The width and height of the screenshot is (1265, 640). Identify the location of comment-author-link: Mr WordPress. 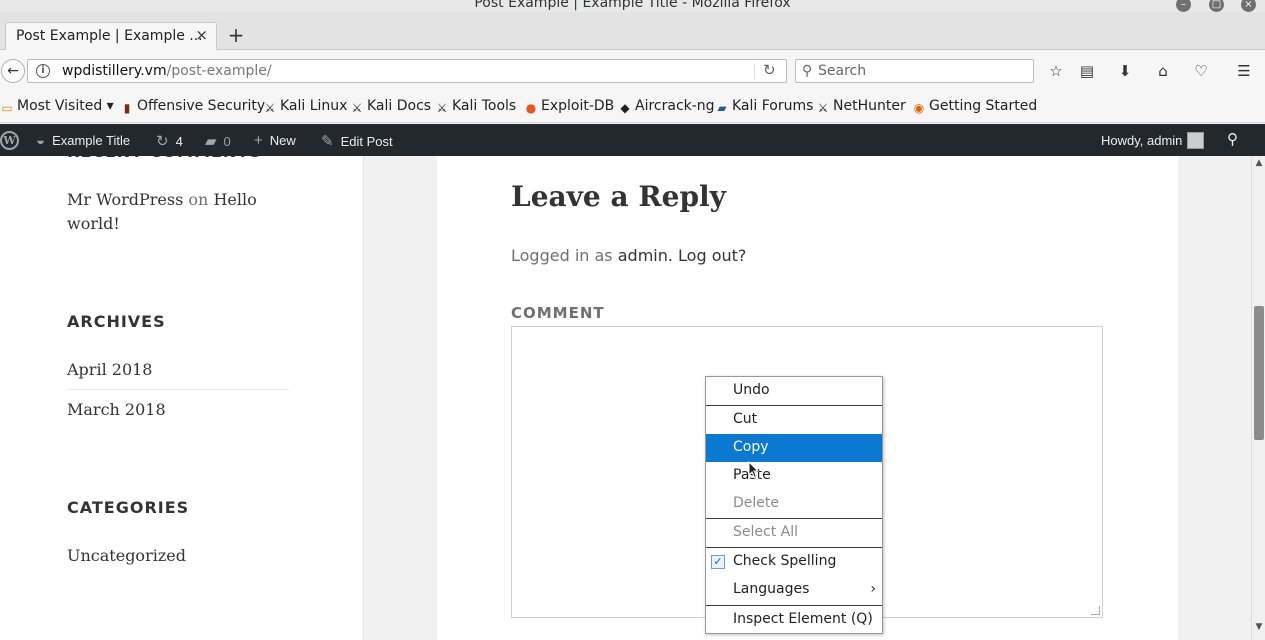
(125, 199).